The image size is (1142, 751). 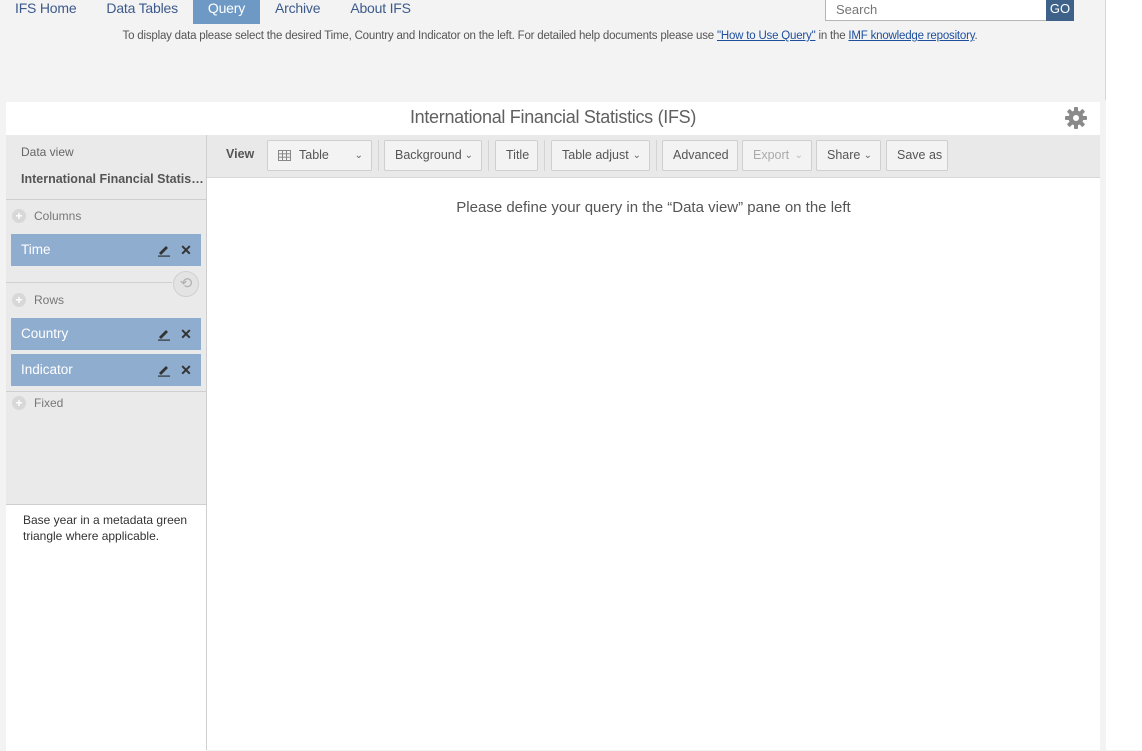 What do you see at coordinates (106, 250) in the screenshot?
I see `dimension-chip-time: Time ✕` at bounding box center [106, 250].